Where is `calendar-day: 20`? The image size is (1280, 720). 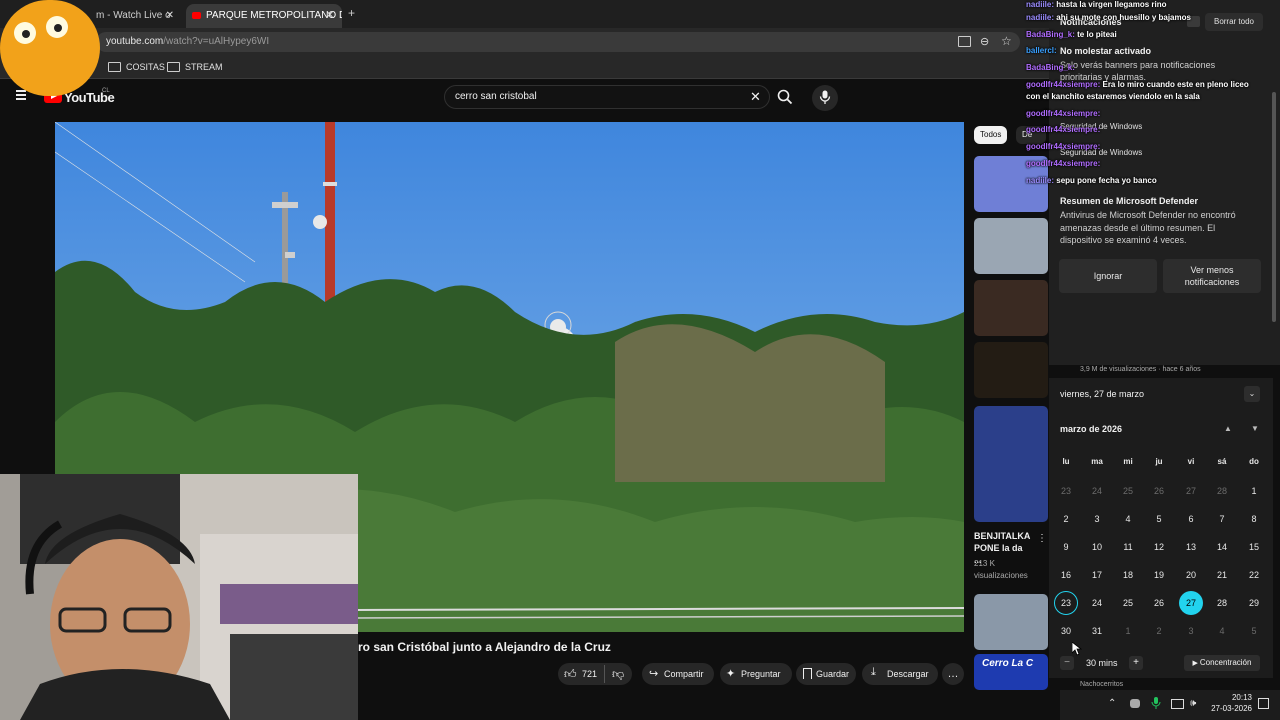 calendar-day: 20 is located at coordinates (1191, 575).